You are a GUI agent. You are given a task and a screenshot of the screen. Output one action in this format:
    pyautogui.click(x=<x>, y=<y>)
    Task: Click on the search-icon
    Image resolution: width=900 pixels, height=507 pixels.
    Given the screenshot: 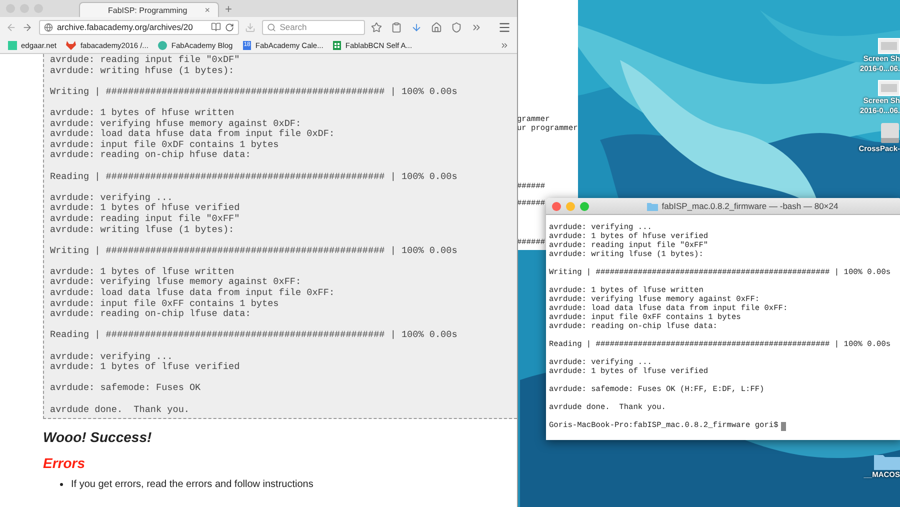 What is the action you would take?
    pyautogui.click(x=271, y=27)
    